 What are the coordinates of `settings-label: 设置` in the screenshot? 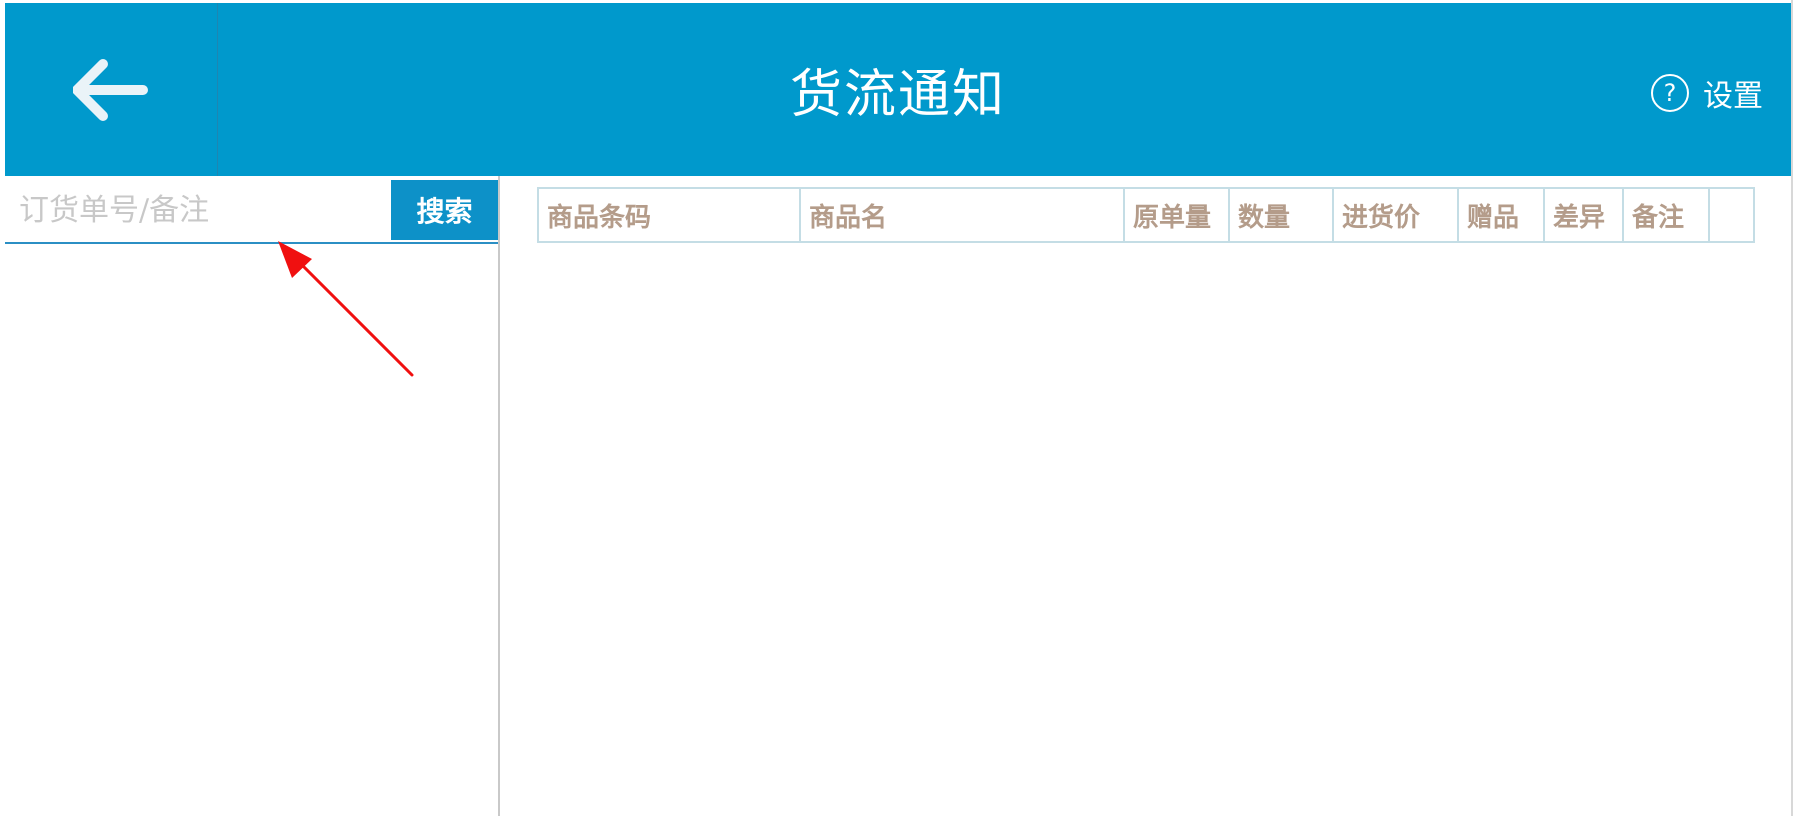 It's located at (1733, 96).